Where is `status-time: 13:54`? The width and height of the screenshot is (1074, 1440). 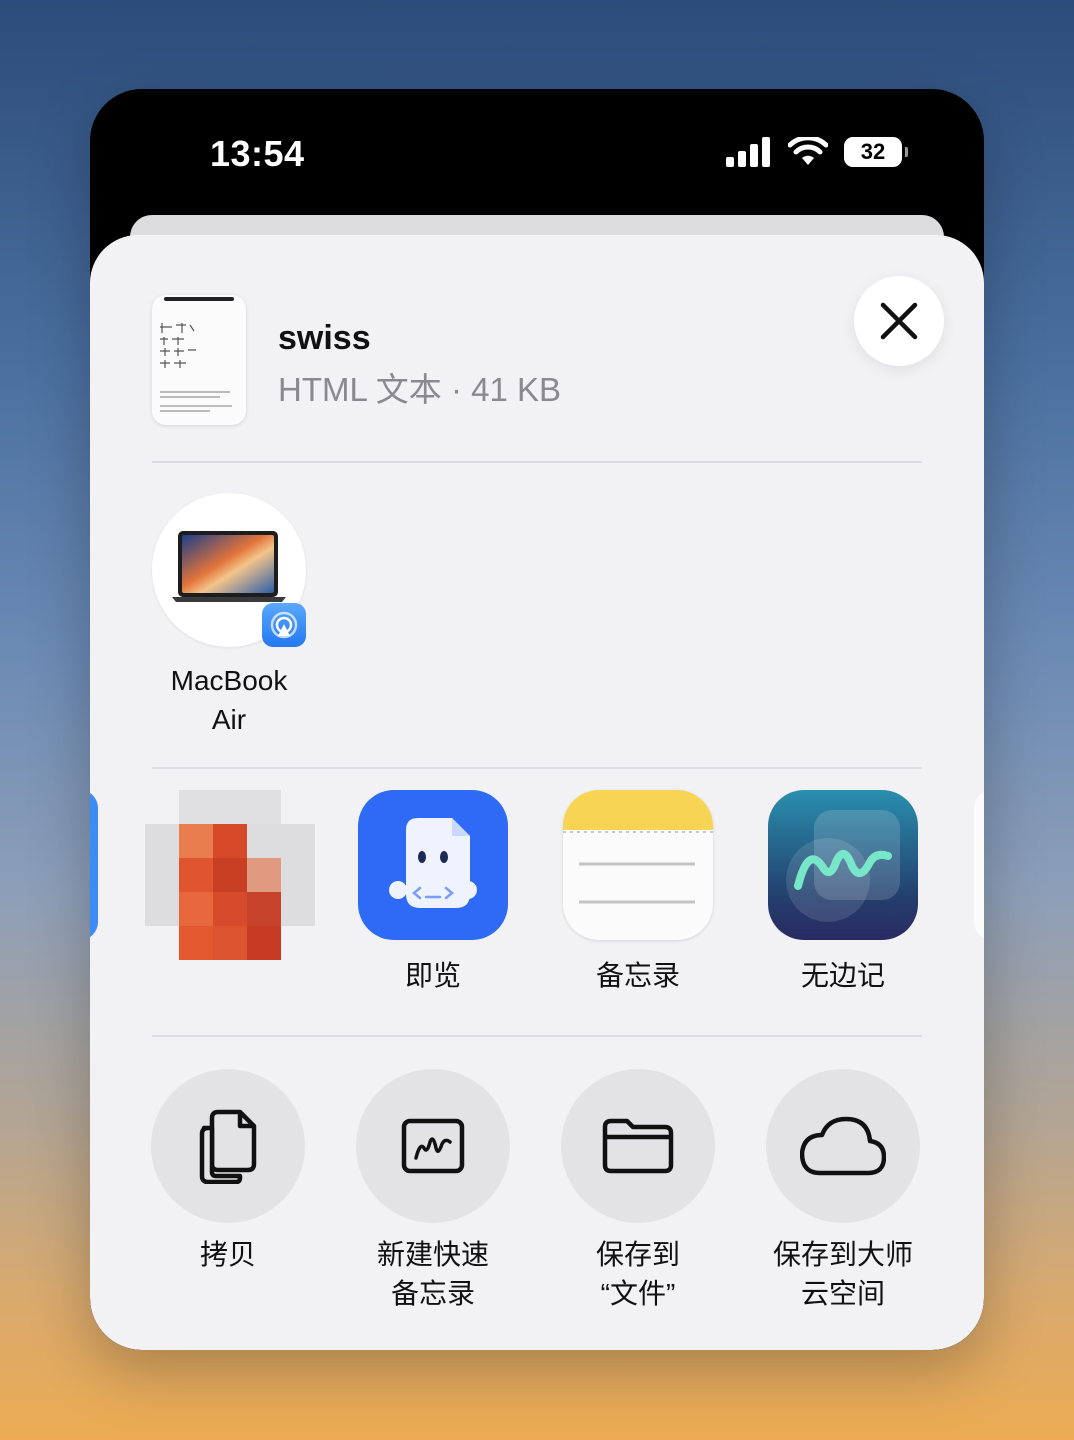 status-time: 13:54 is located at coordinates (257, 153).